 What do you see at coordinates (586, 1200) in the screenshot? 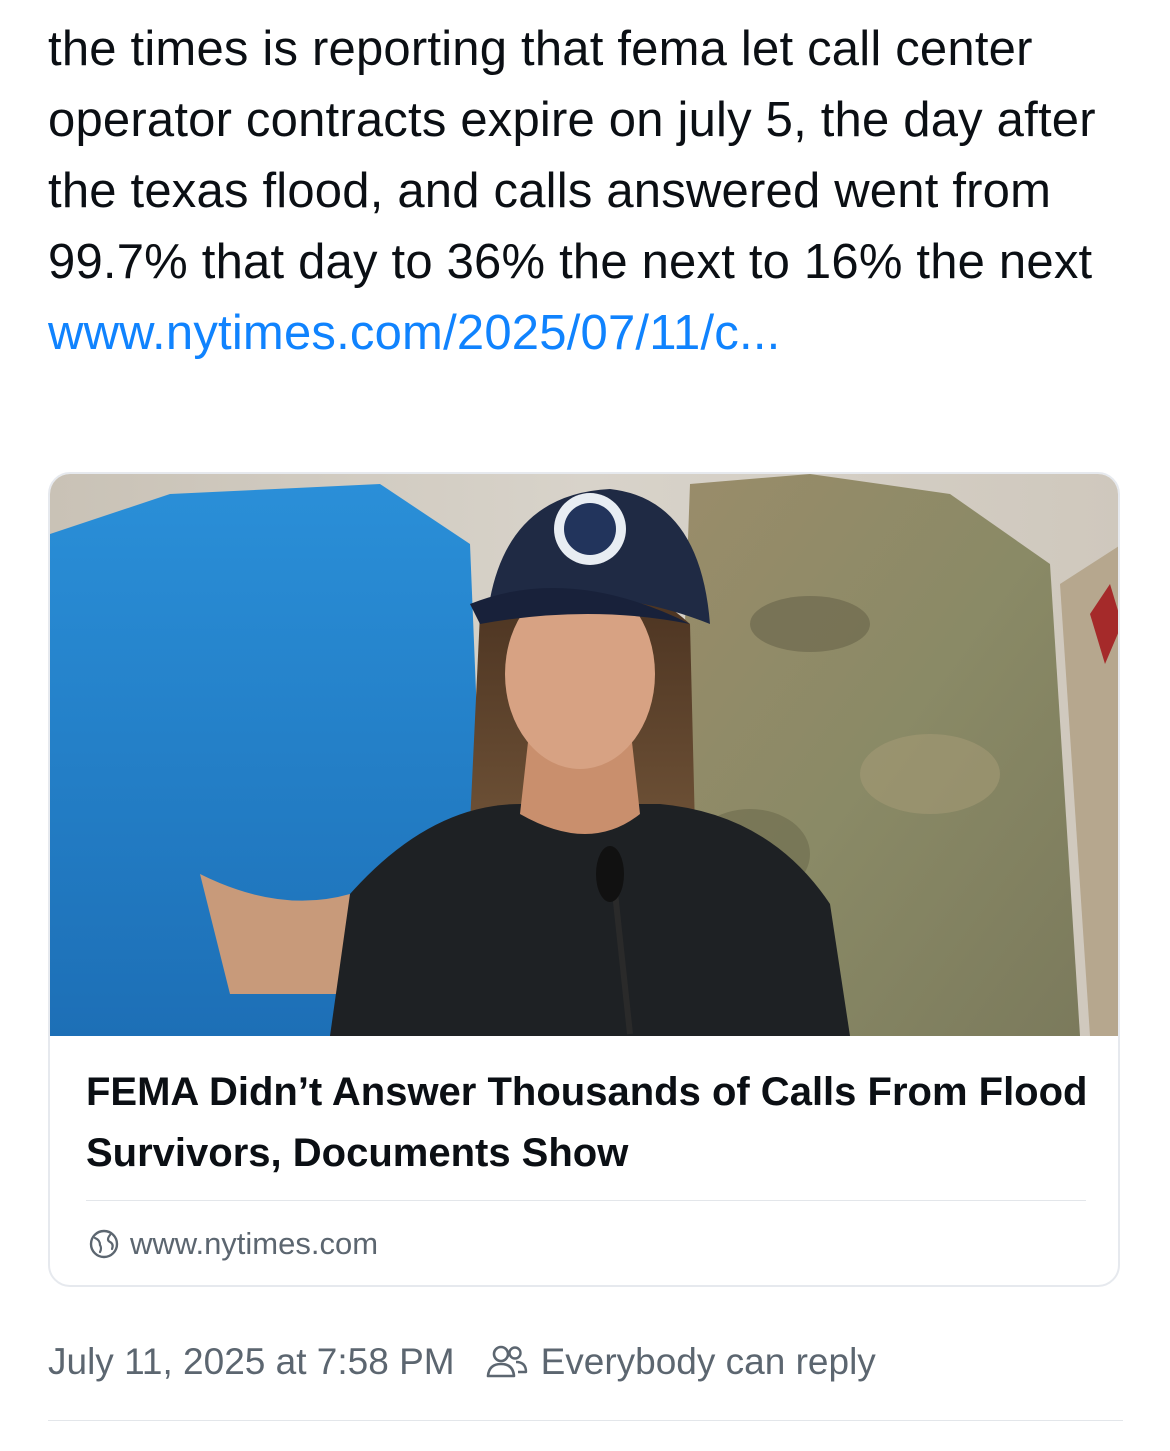
I see `card-divider` at bounding box center [586, 1200].